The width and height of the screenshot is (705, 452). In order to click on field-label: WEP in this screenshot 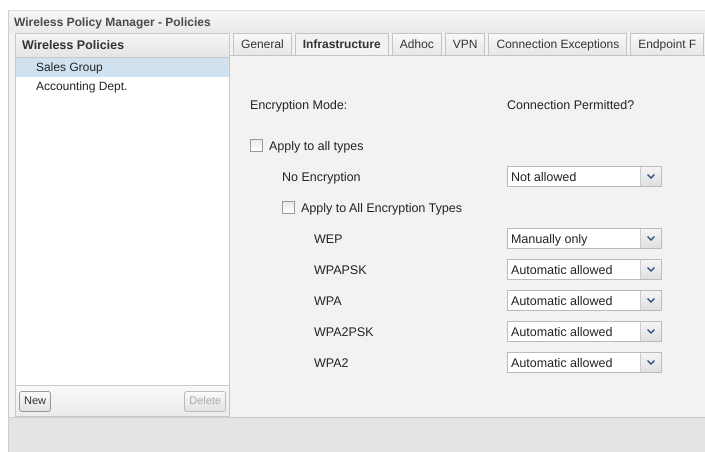, I will do `click(328, 239)`.